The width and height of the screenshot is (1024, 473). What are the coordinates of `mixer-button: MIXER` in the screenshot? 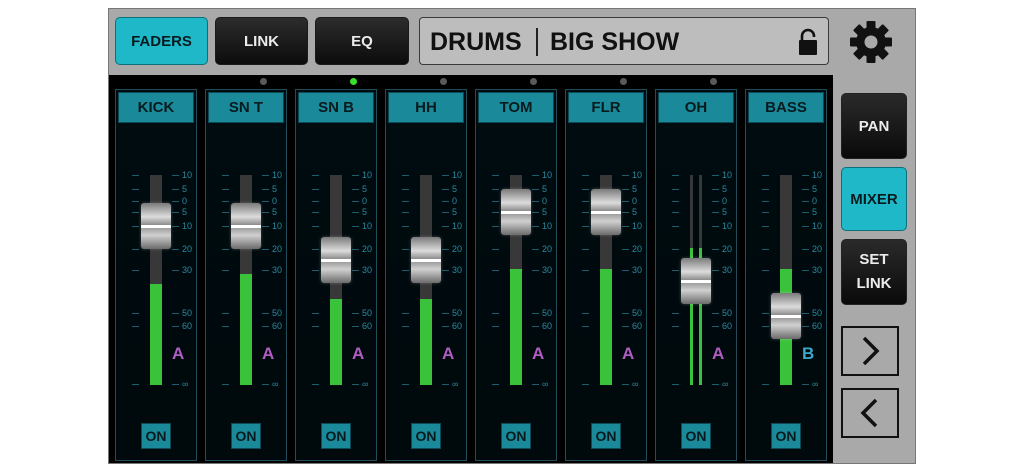 It's located at (874, 199).